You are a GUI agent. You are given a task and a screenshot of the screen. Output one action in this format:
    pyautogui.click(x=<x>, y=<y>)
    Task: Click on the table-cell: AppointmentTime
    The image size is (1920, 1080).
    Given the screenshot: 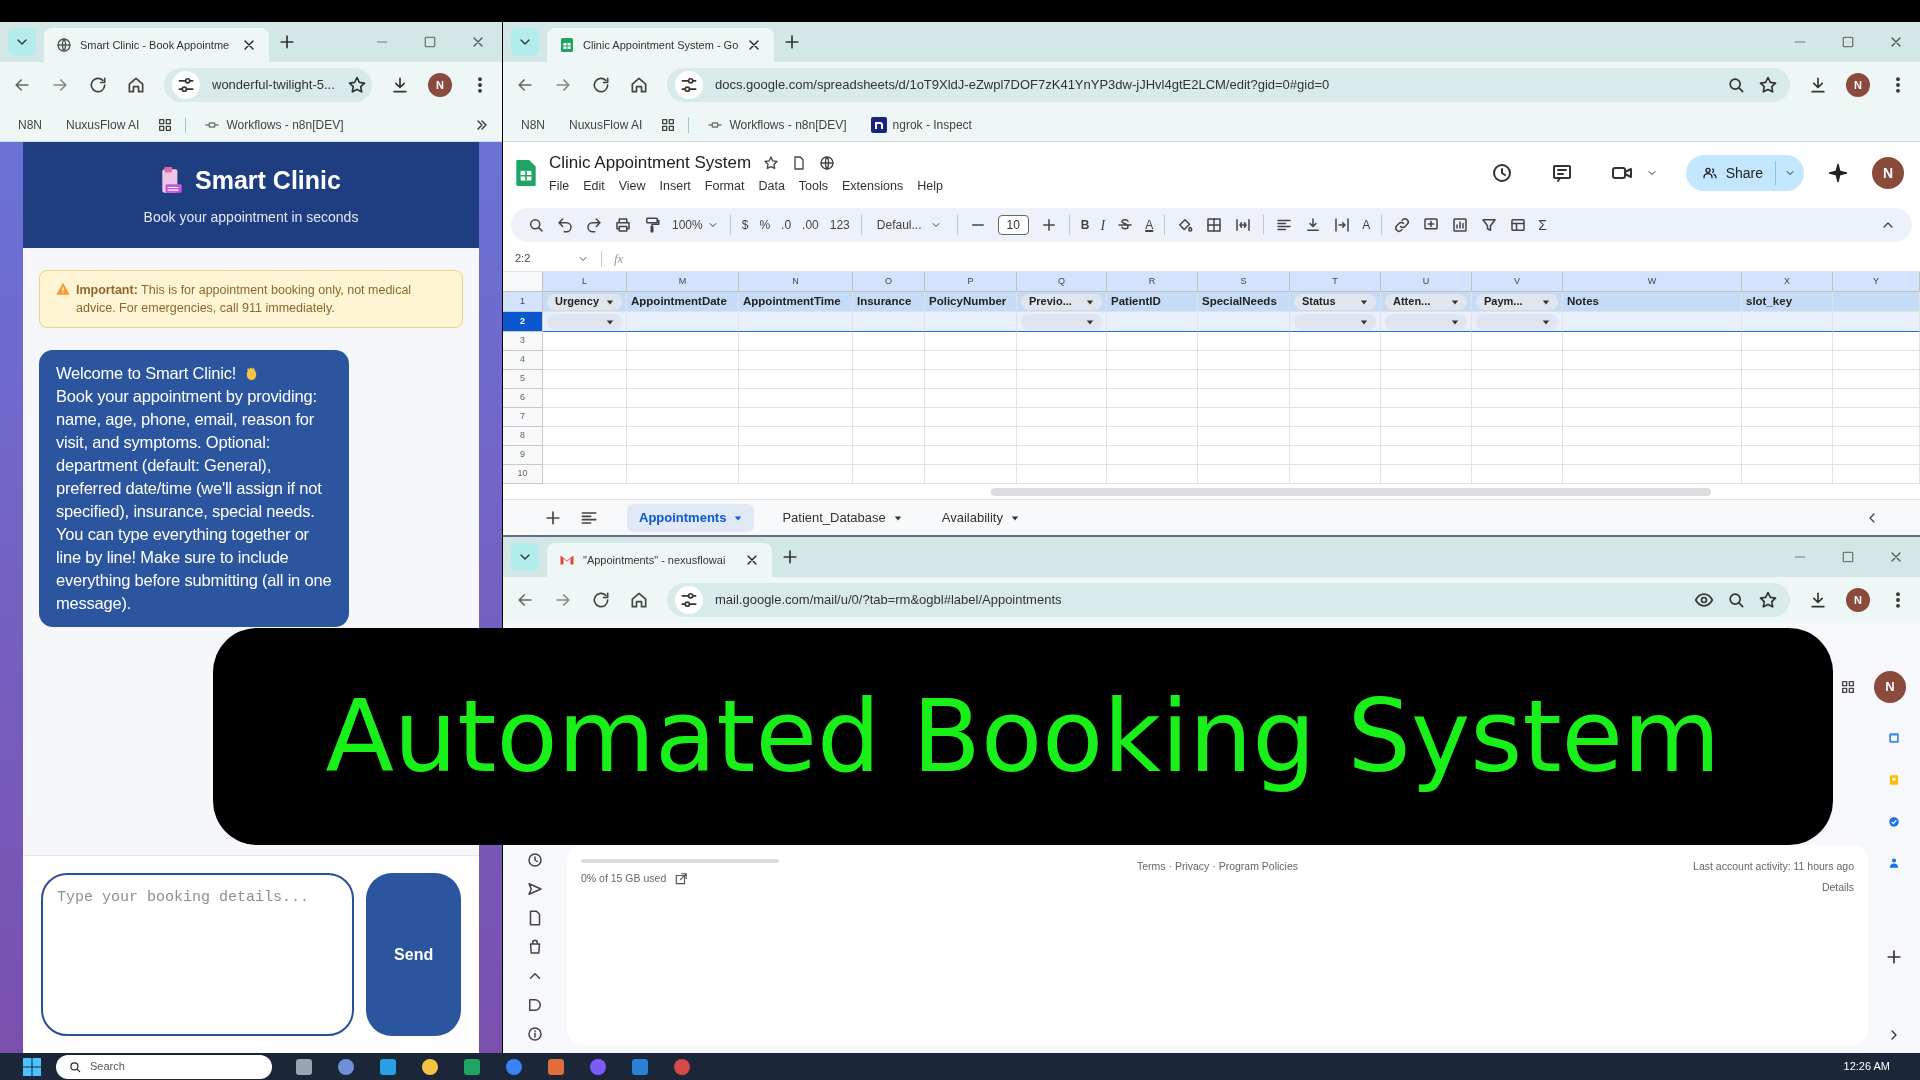 What is the action you would take?
    pyautogui.click(x=796, y=302)
    